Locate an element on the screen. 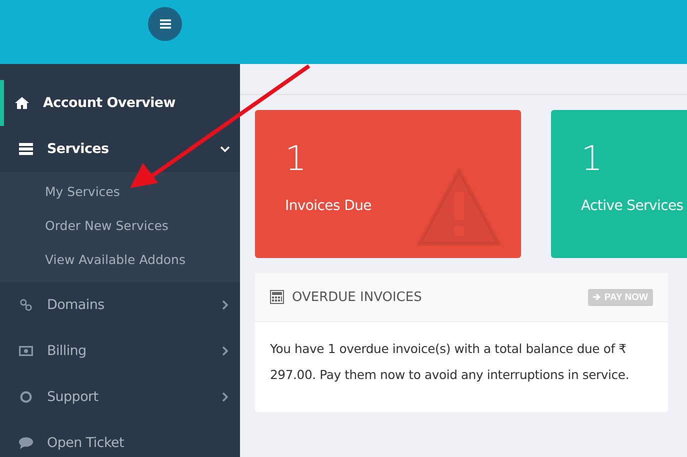 The width and height of the screenshot is (687, 457). submenu-item: My Services is located at coordinates (120, 193).